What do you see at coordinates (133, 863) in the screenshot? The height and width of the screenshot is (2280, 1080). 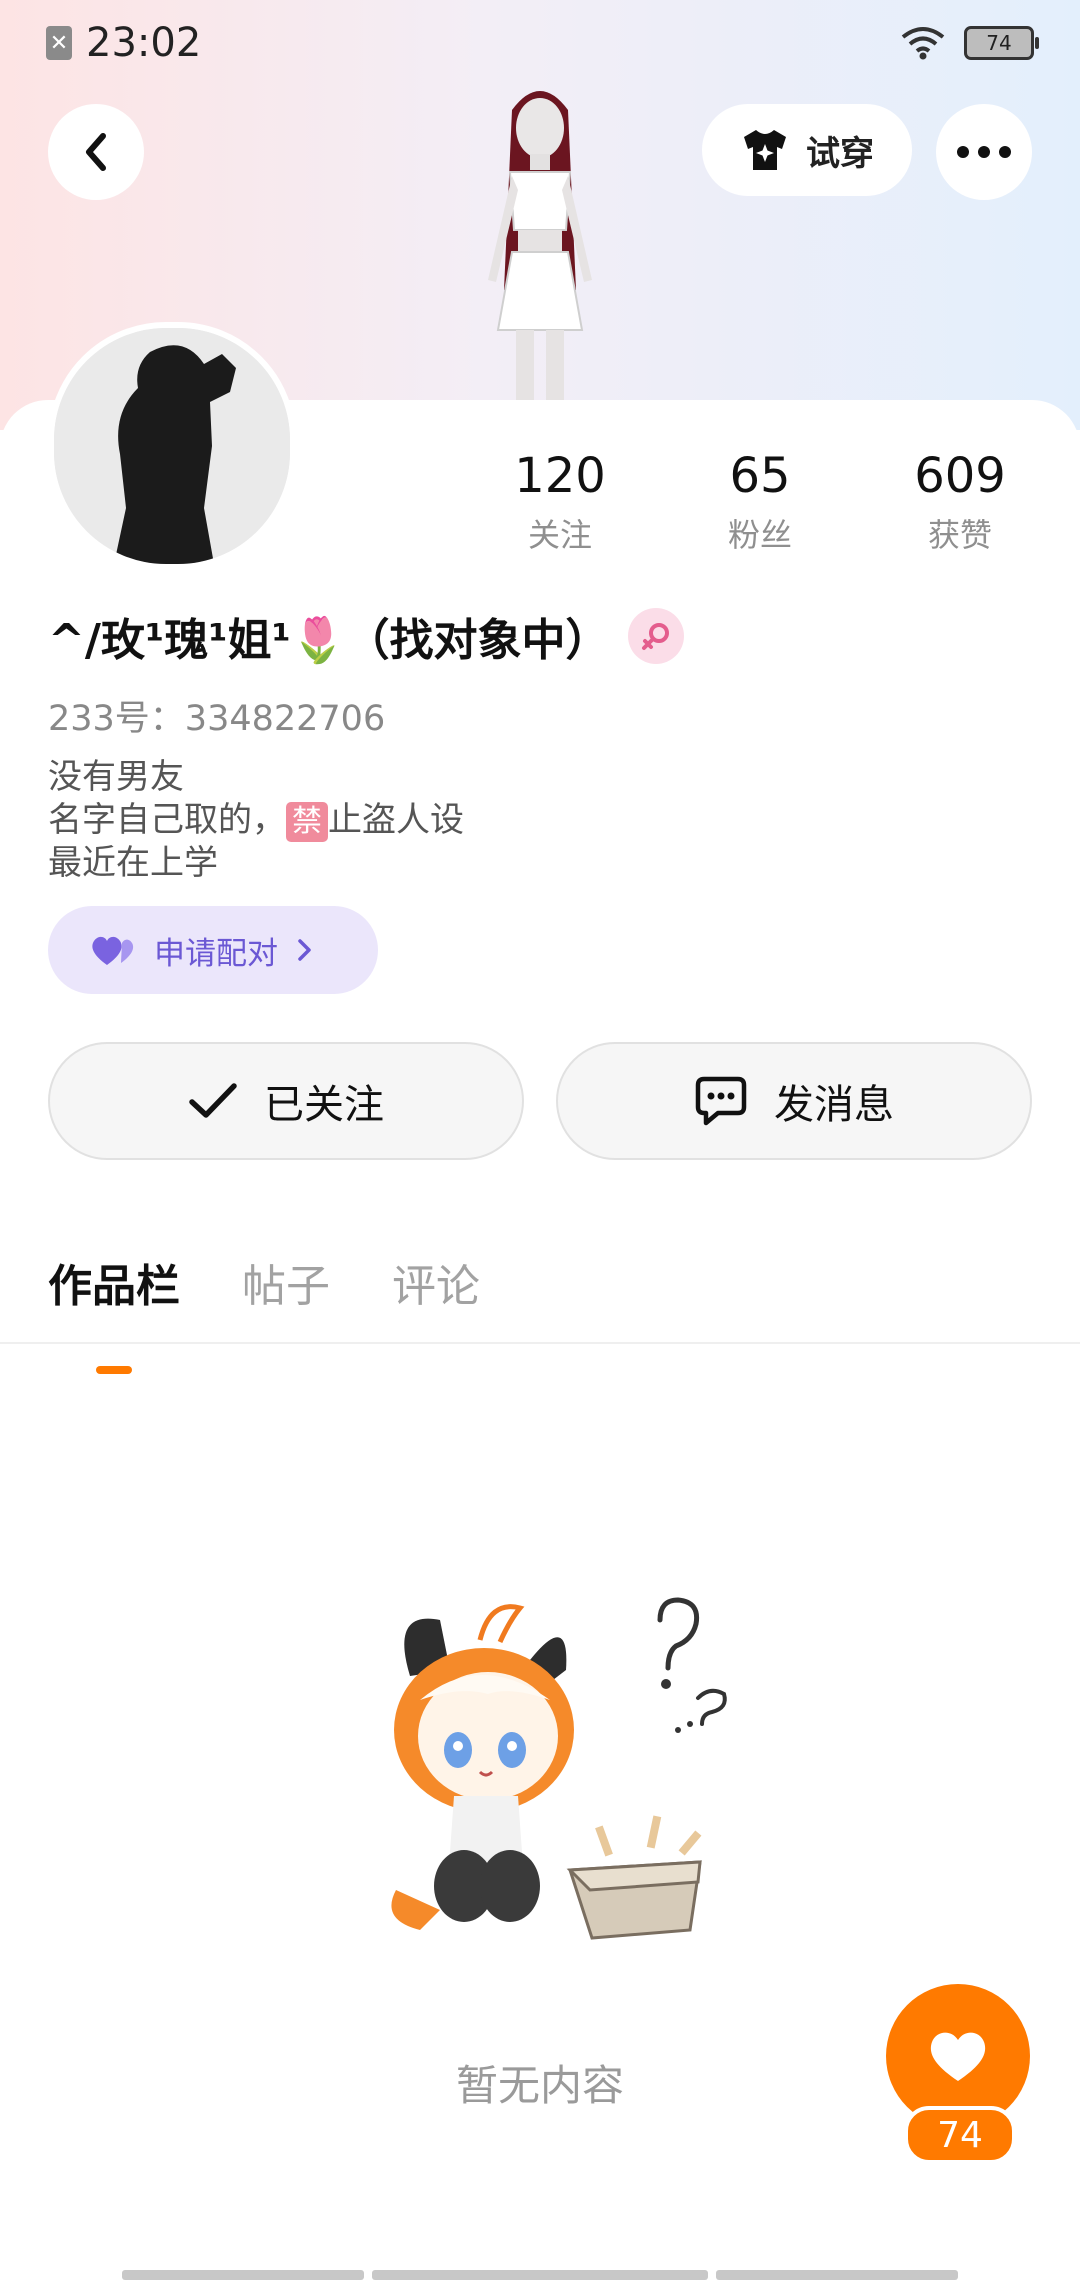 I see `bio-line: 最近在上学` at bounding box center [133, 863].